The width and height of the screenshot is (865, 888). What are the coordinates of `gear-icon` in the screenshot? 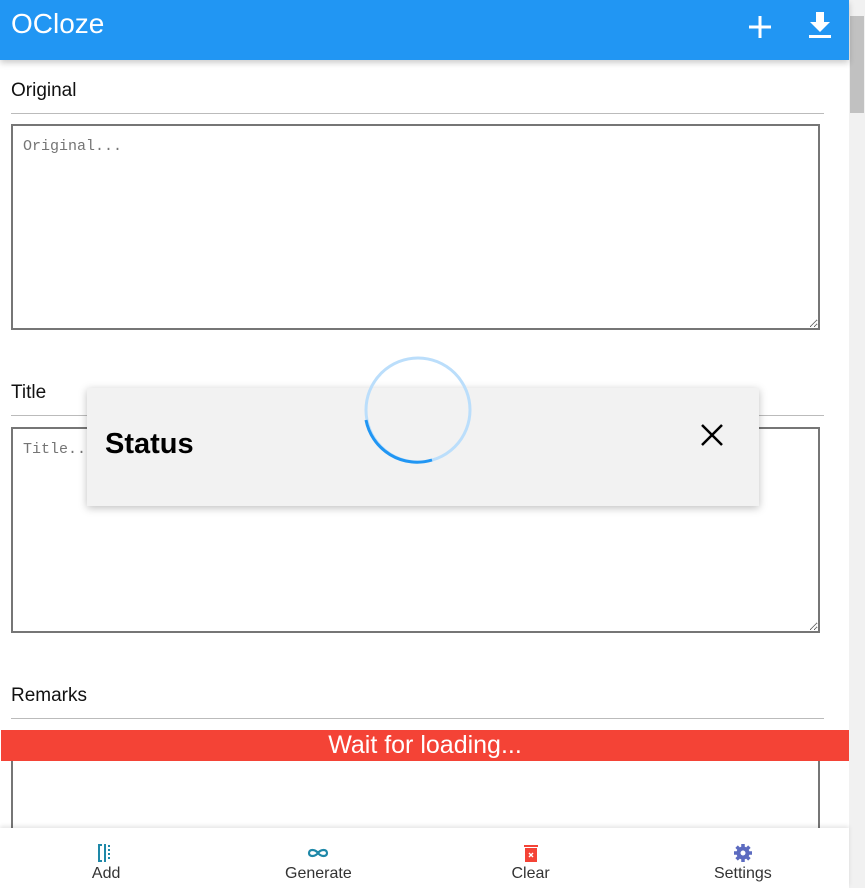 It's located at (742, 853).